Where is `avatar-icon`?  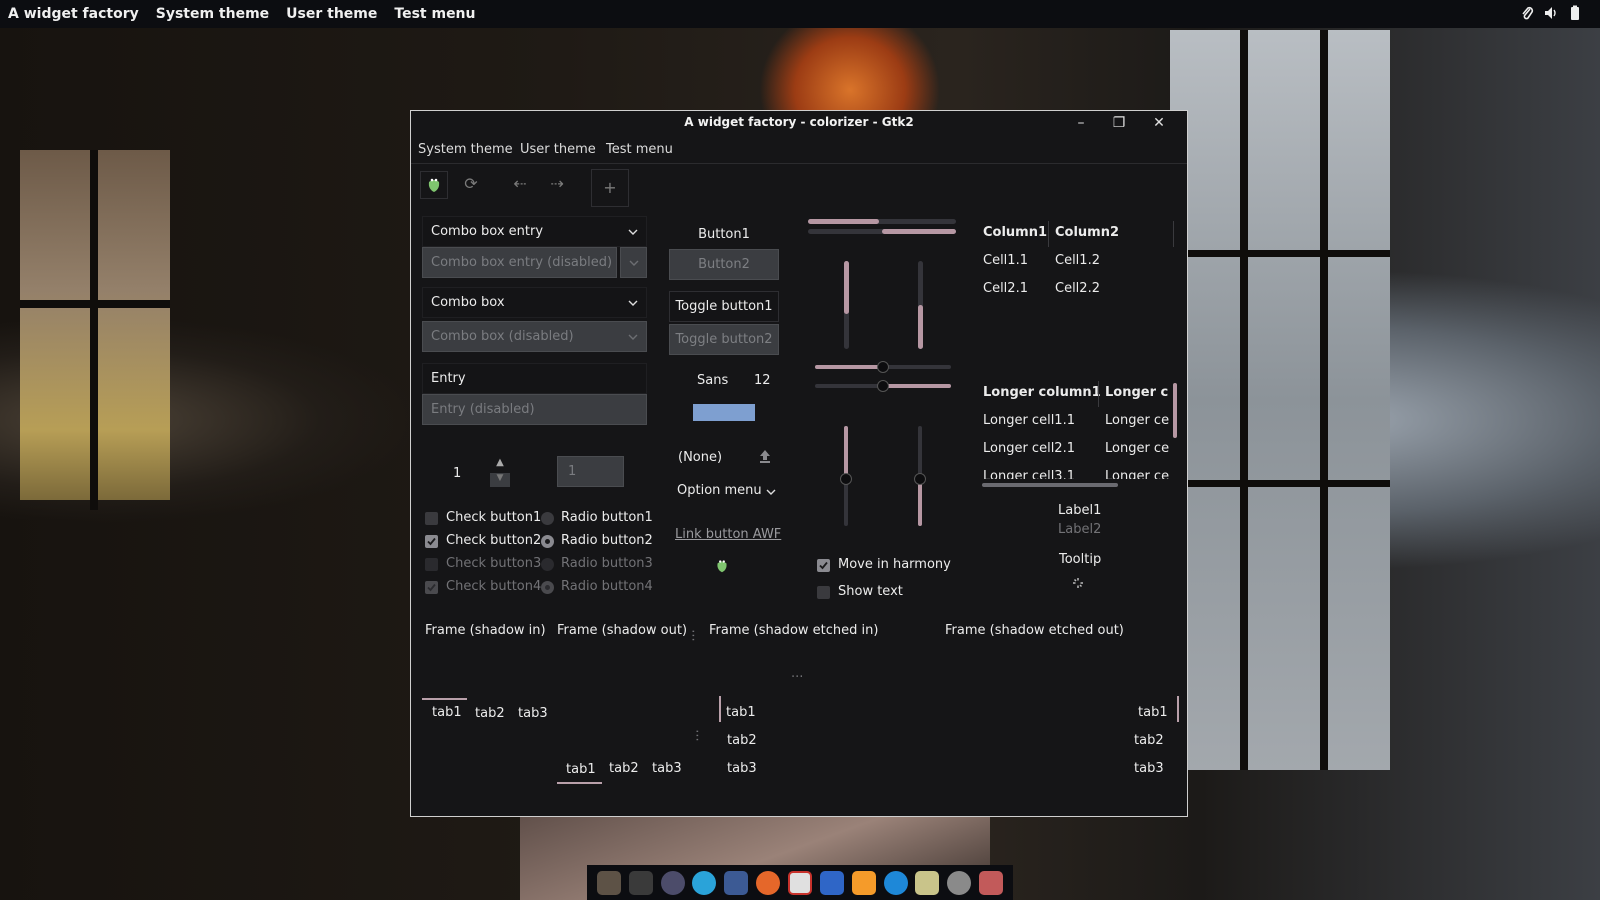
avatar-icon is located at coordinates (991, 882).